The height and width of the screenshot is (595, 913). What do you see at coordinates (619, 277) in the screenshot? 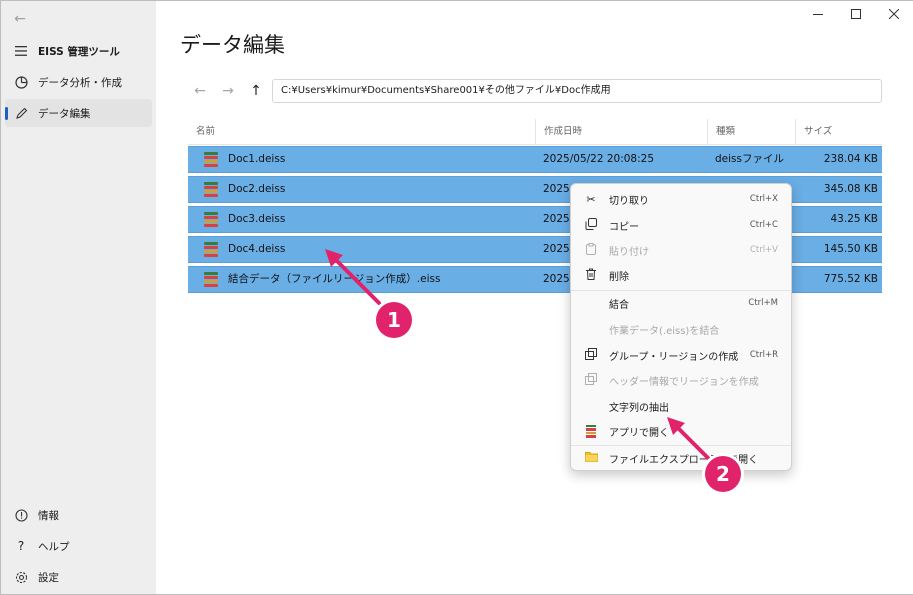
I see `menu-item-label: 削除` at bounding box center [619, 277].